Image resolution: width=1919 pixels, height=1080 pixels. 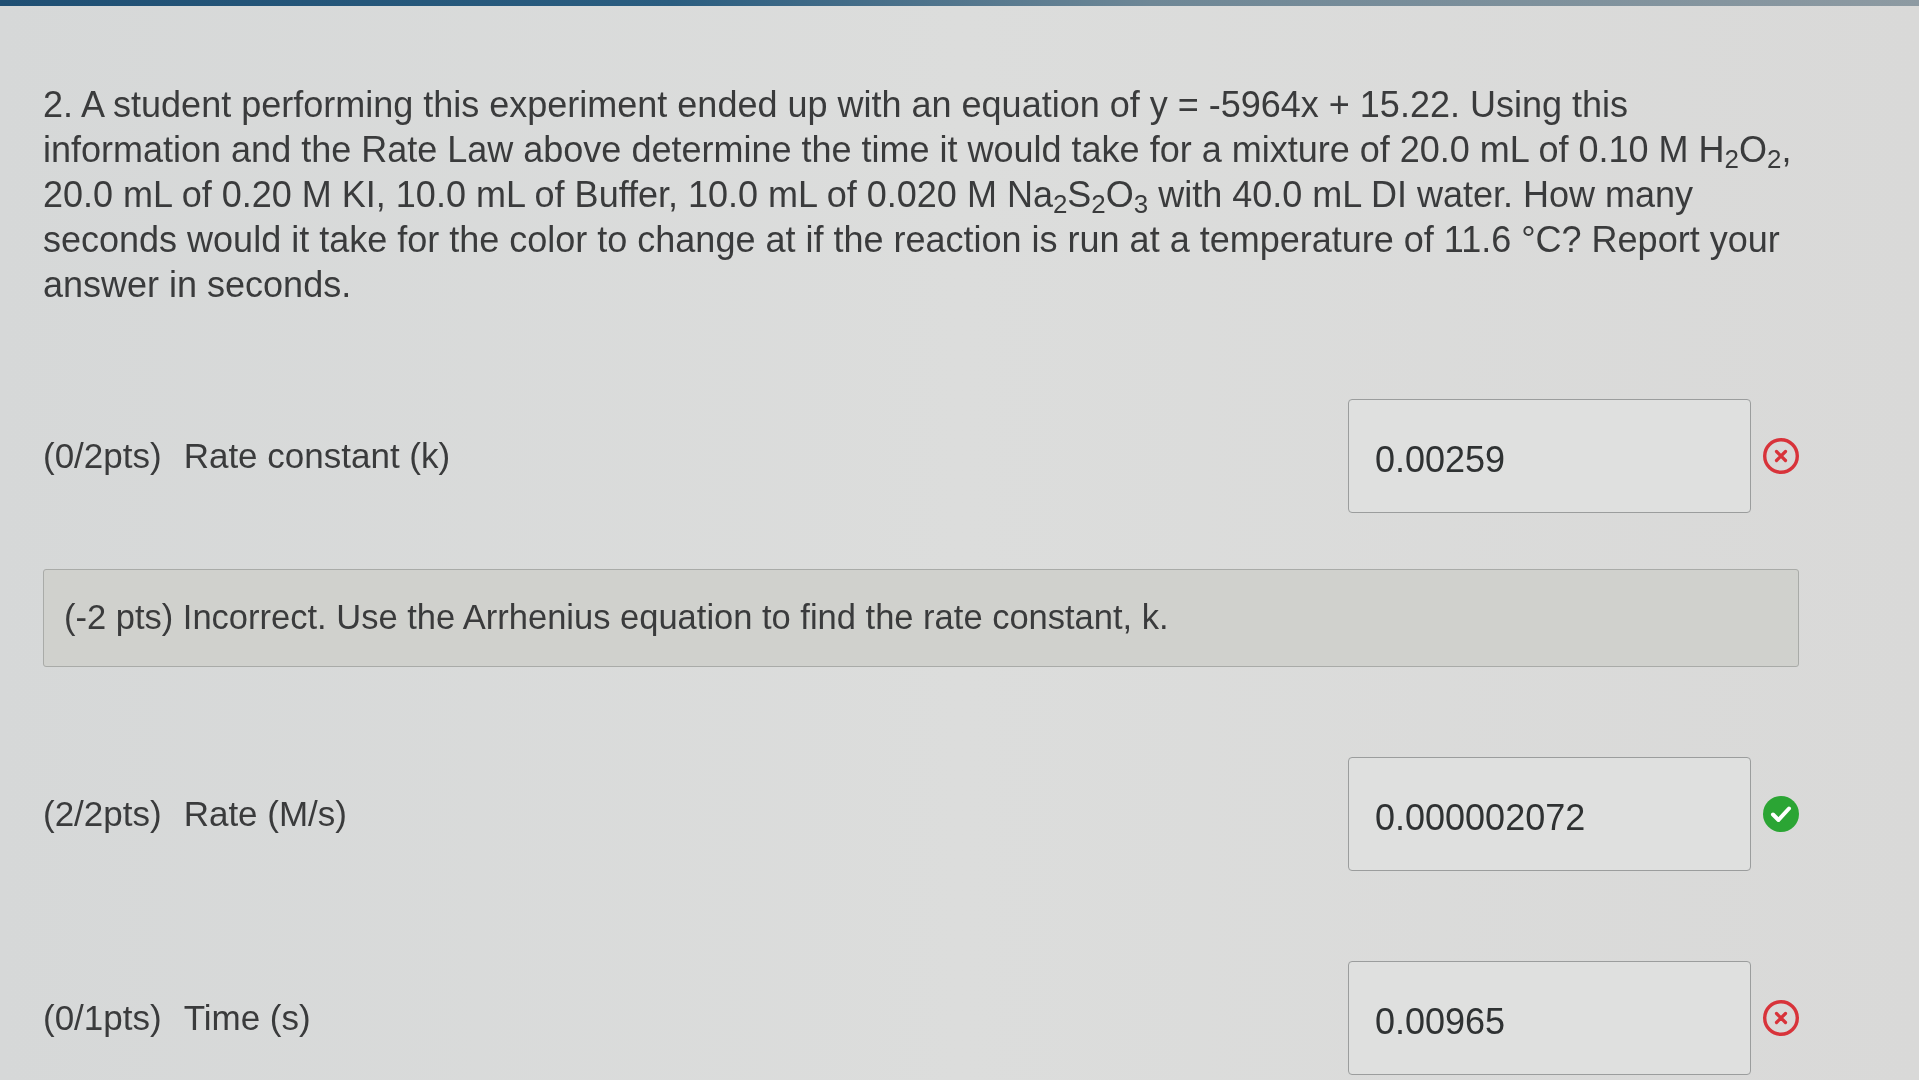 What do you see at coordinates (102, 813) in the screenshot?
I see `score-text: (2/2pts)` at bounding box center [102, 813].